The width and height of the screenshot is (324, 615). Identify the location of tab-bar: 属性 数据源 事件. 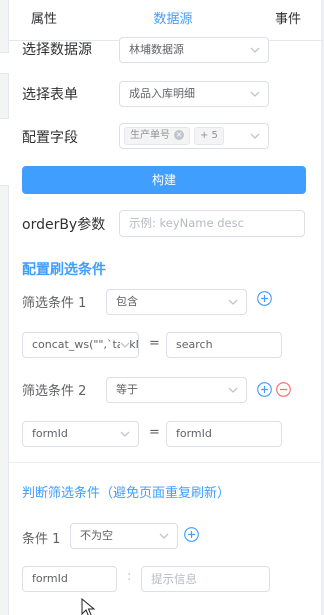
(166, 20).